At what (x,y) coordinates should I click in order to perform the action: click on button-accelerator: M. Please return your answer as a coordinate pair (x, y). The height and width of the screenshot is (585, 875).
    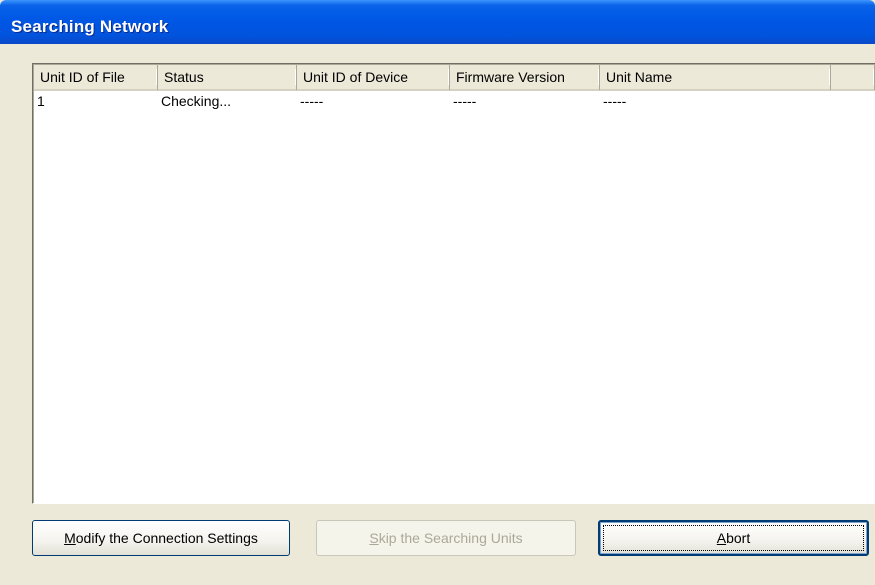
    Looking at the image, I should click on (70, 538).